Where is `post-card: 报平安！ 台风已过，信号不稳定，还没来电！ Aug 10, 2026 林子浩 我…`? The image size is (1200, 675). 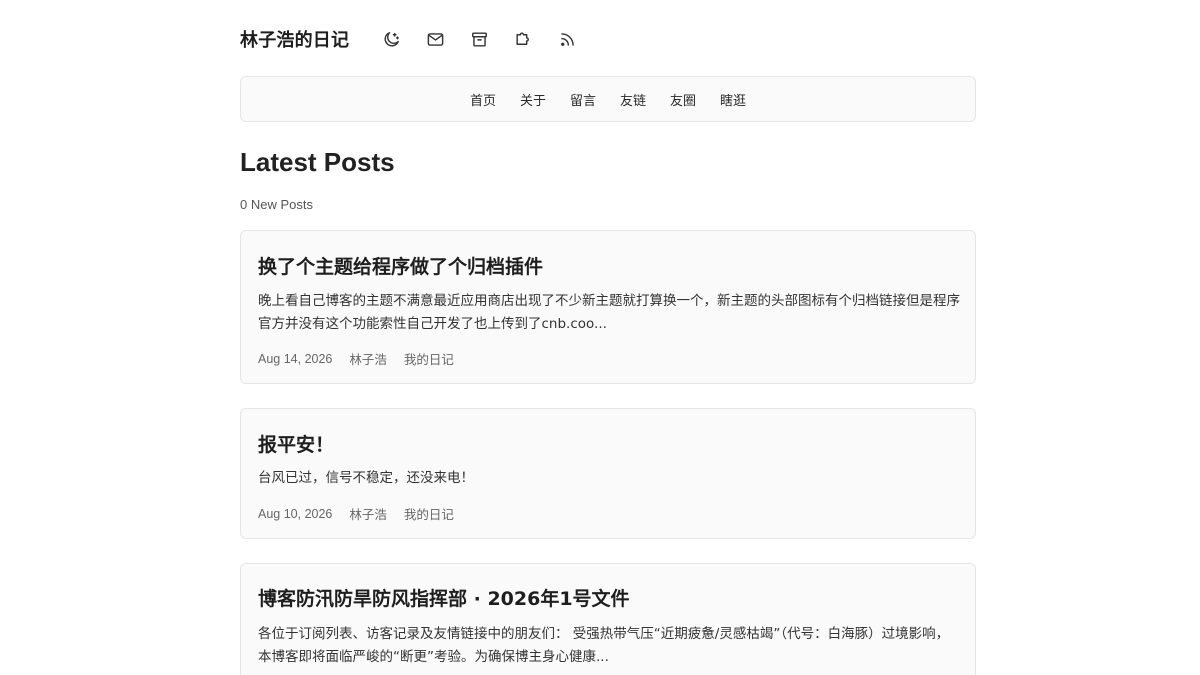
post-card: 报平安！ 台风已过，信号不稳定，还没来电！ Aug 10, 2026 林子浩 我… is located at coordinates (608, 473).